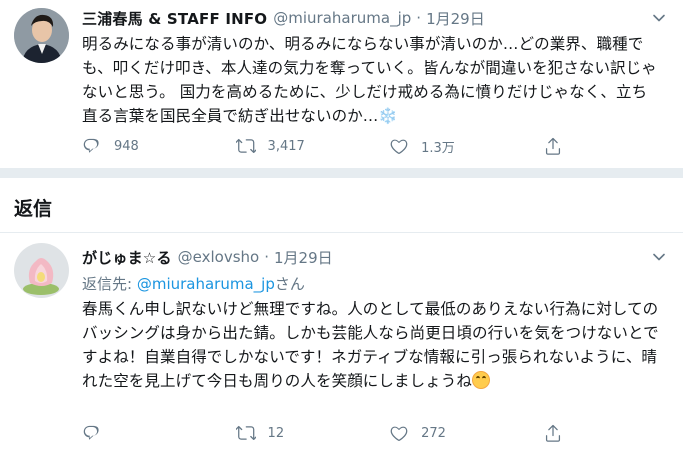  What do you see at coordinates (388, 116) in the screenshot?
I see `snowflake-emoji: ❄️` at bounding box center [388, 116].